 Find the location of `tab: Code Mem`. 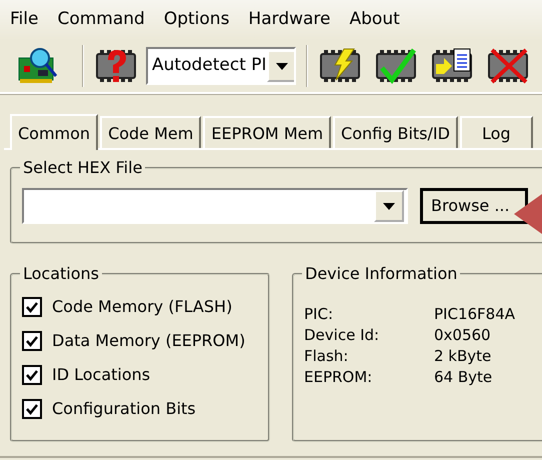

tab: Code Mem is located at coordinates (151, 132).